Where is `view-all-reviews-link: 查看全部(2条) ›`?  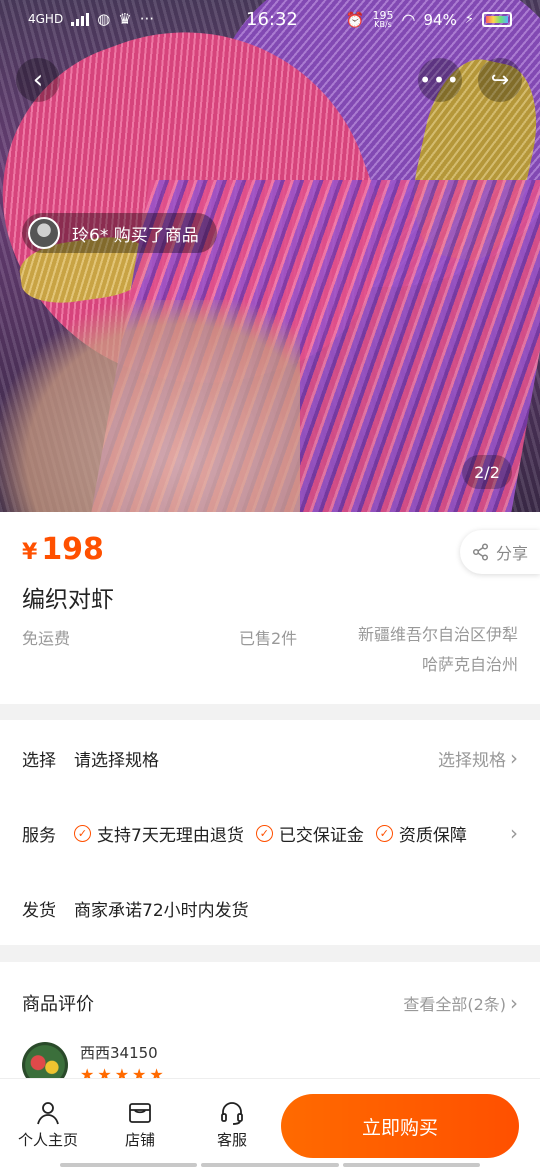
view-all-reviews-link: 查看全部(2条) › is located at coordinates (460, 1003).